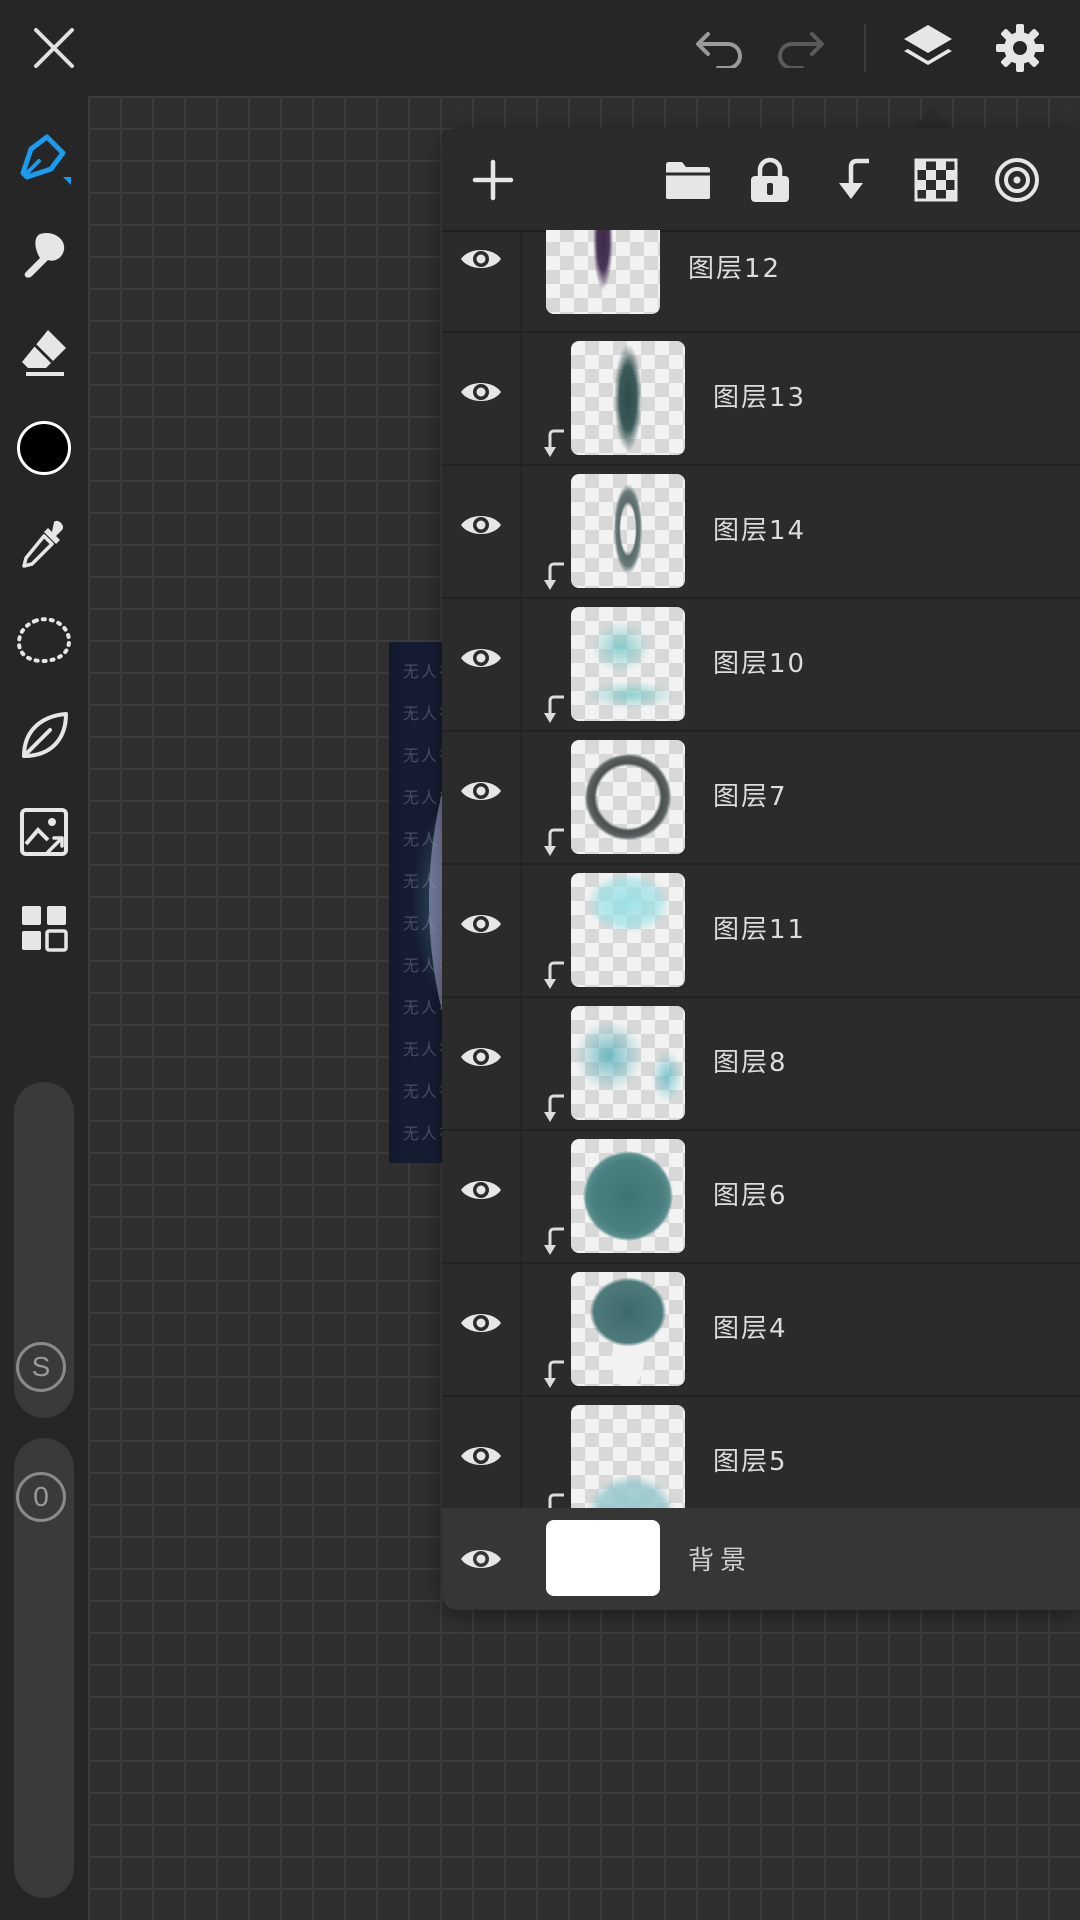 This screenshot has height=1920, width=1080. I want to click on layer-row: 图层8, so click(761, 1064).